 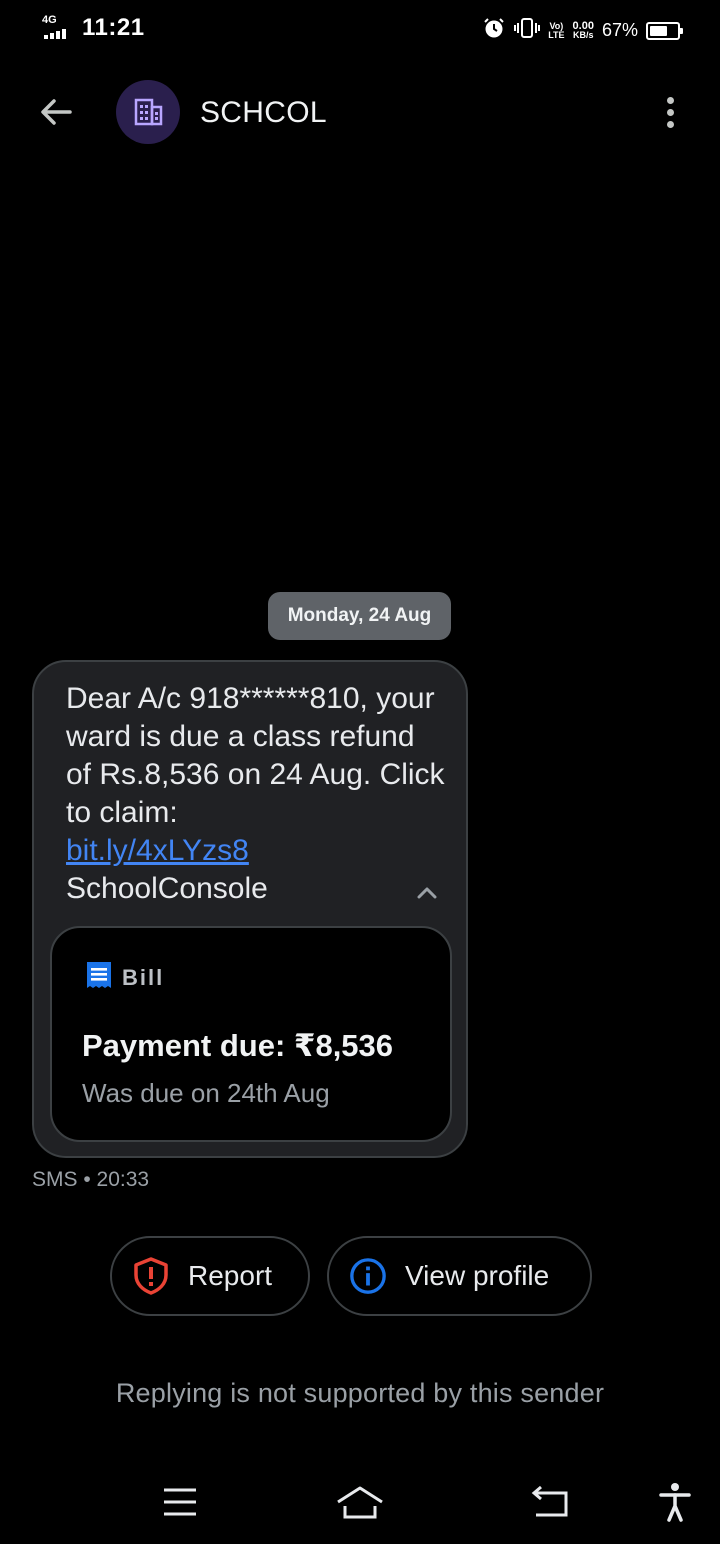 I want to click on back-button, so click(x=56, y=112).